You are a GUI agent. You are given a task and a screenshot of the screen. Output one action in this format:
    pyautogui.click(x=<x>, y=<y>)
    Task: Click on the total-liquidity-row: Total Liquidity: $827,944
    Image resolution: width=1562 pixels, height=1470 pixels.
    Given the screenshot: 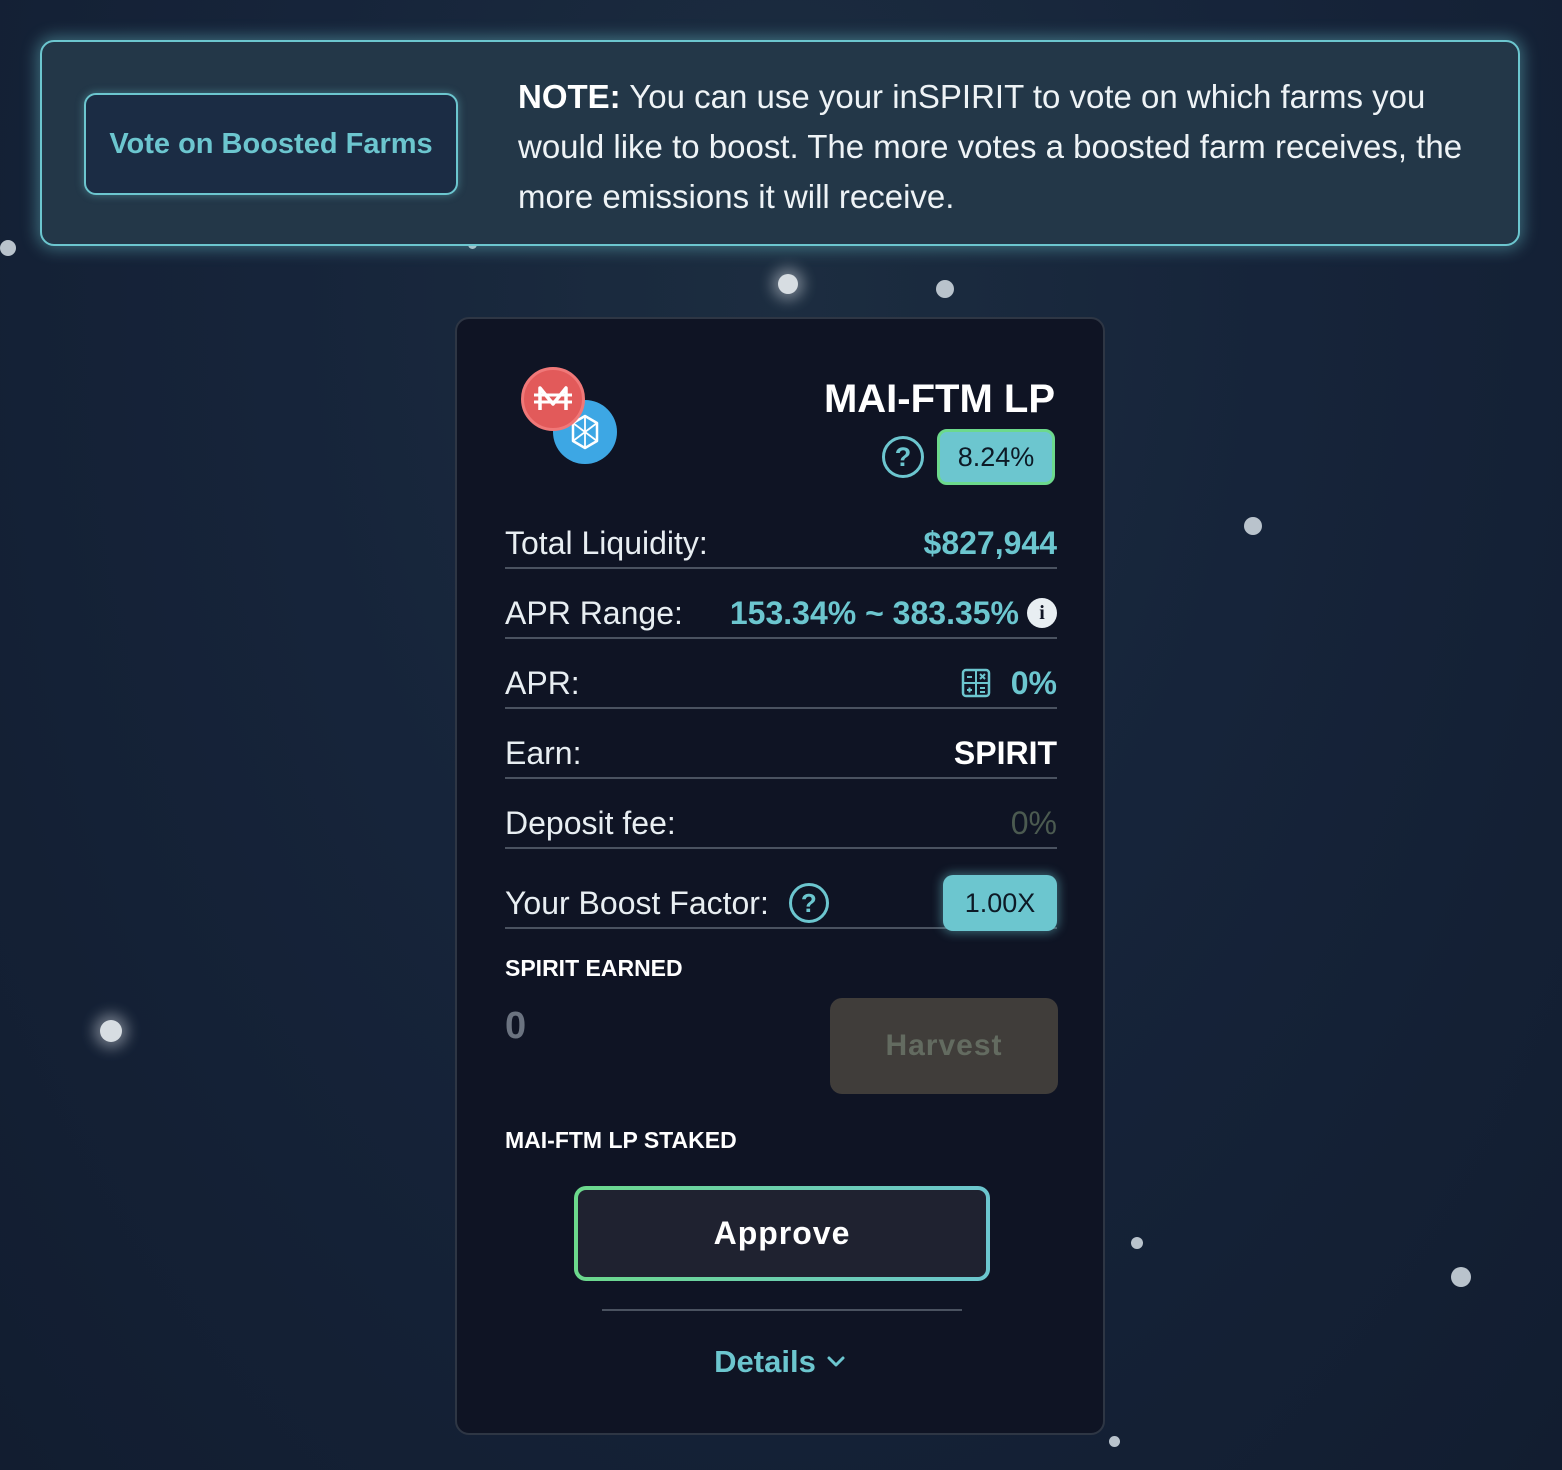 What is the action you would take?
    pyautogui.click(x=781, y=544)
    